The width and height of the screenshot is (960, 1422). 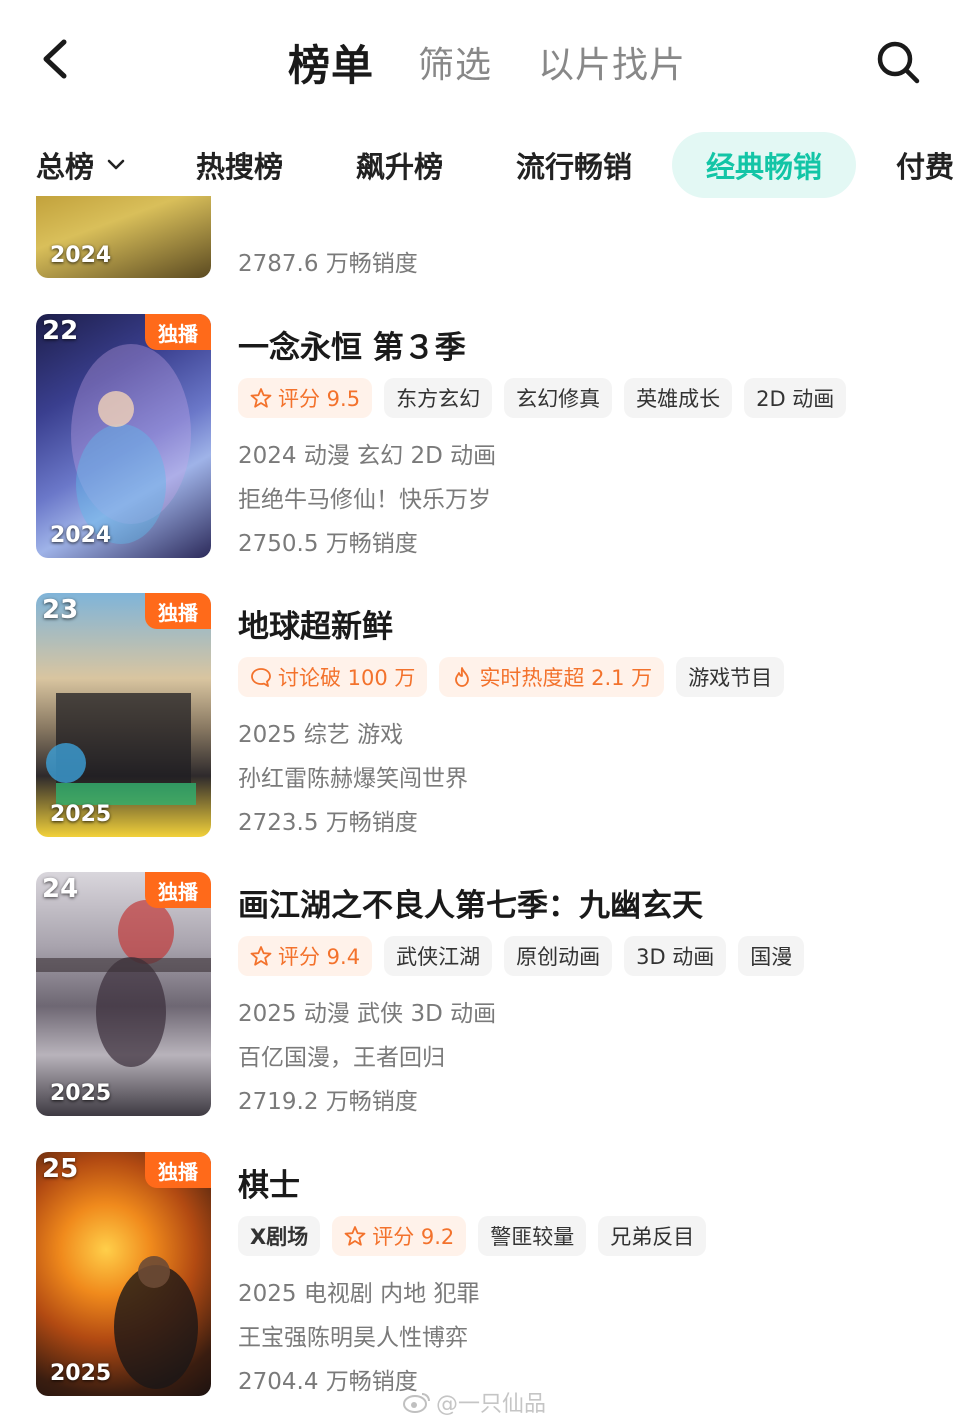 I want to click on genre-tag: 2D 动画, so click(x=795, y=398).